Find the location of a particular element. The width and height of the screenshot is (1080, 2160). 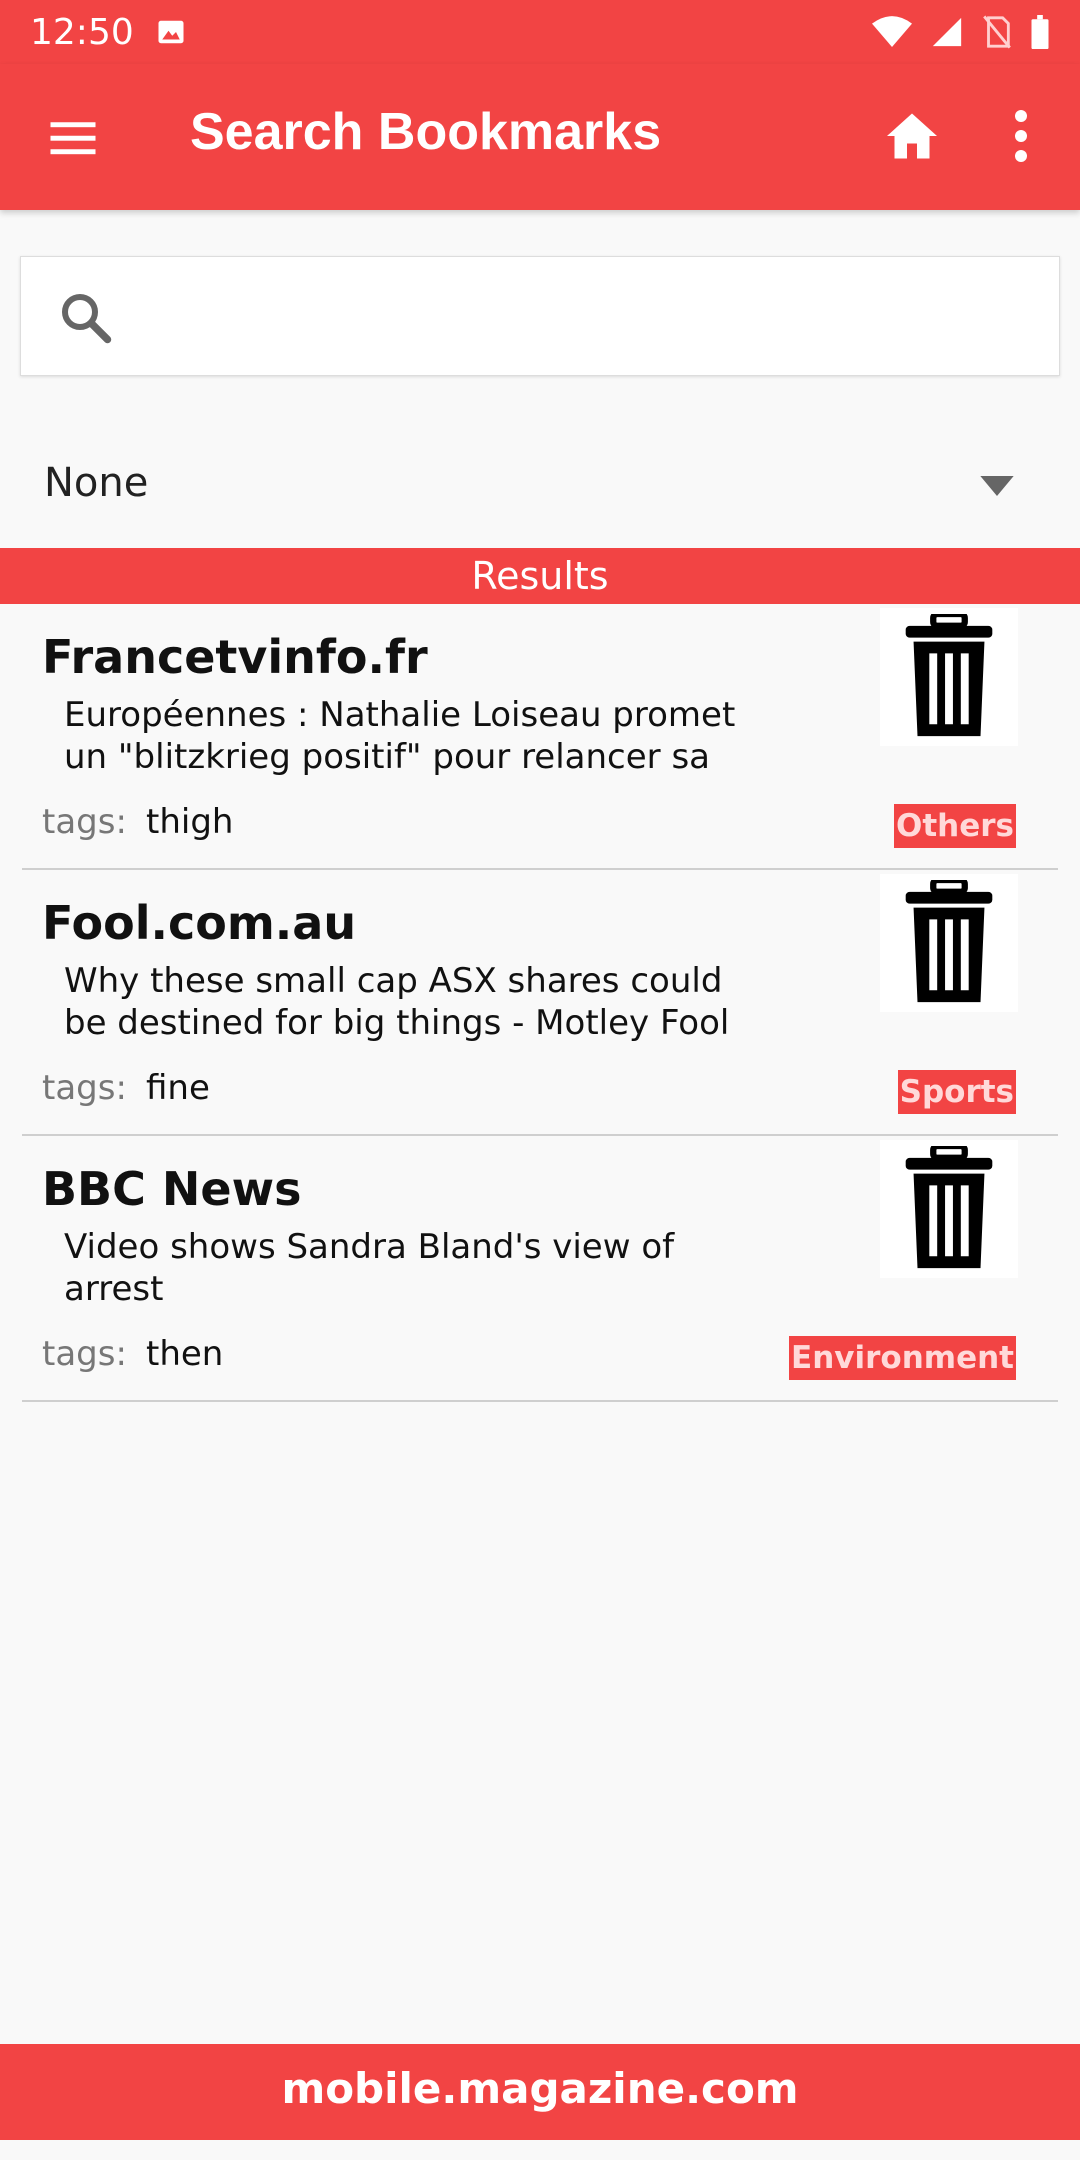

divider is located at coordinates (540, 1401).